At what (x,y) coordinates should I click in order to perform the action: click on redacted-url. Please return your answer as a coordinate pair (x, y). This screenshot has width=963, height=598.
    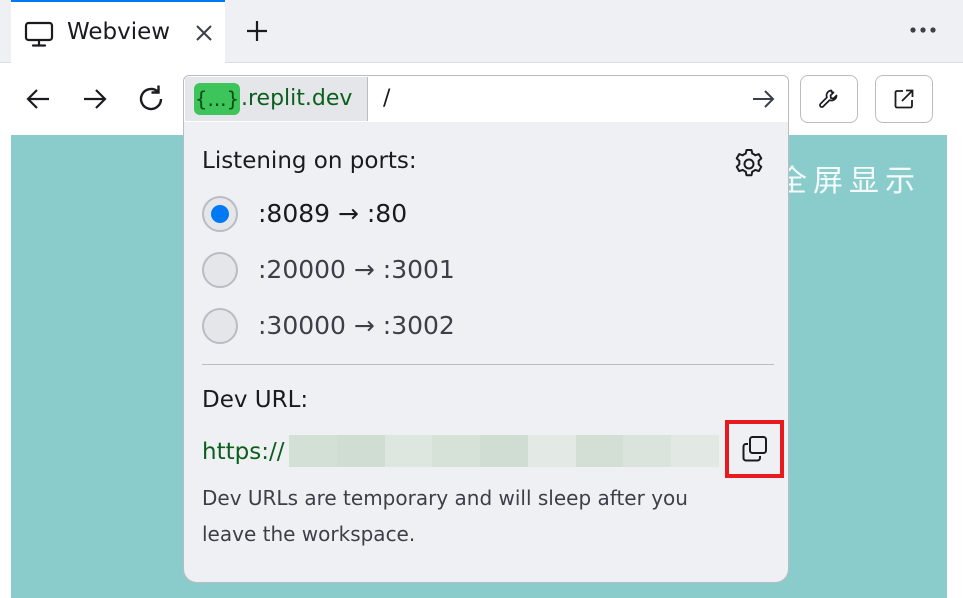
    Looking at the image, I should click on (504, 451).